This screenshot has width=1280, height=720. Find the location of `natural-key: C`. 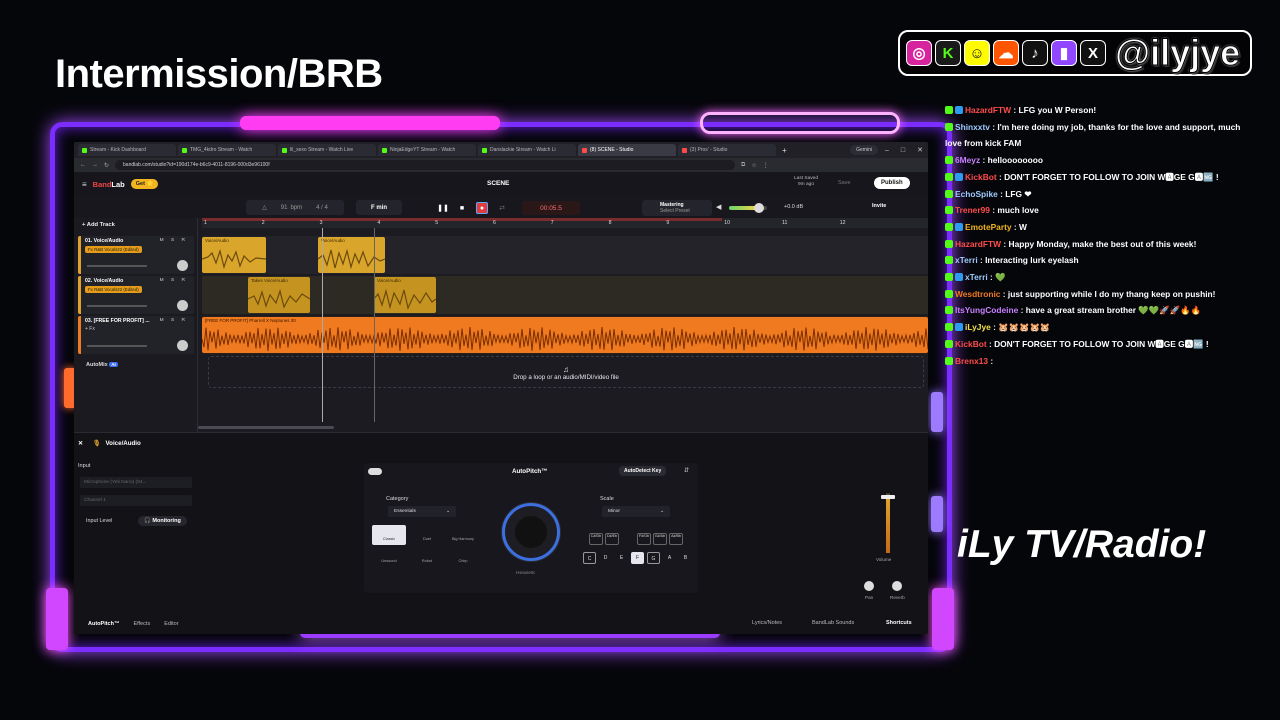

natural-key: C is located at coordinates (589, 558).